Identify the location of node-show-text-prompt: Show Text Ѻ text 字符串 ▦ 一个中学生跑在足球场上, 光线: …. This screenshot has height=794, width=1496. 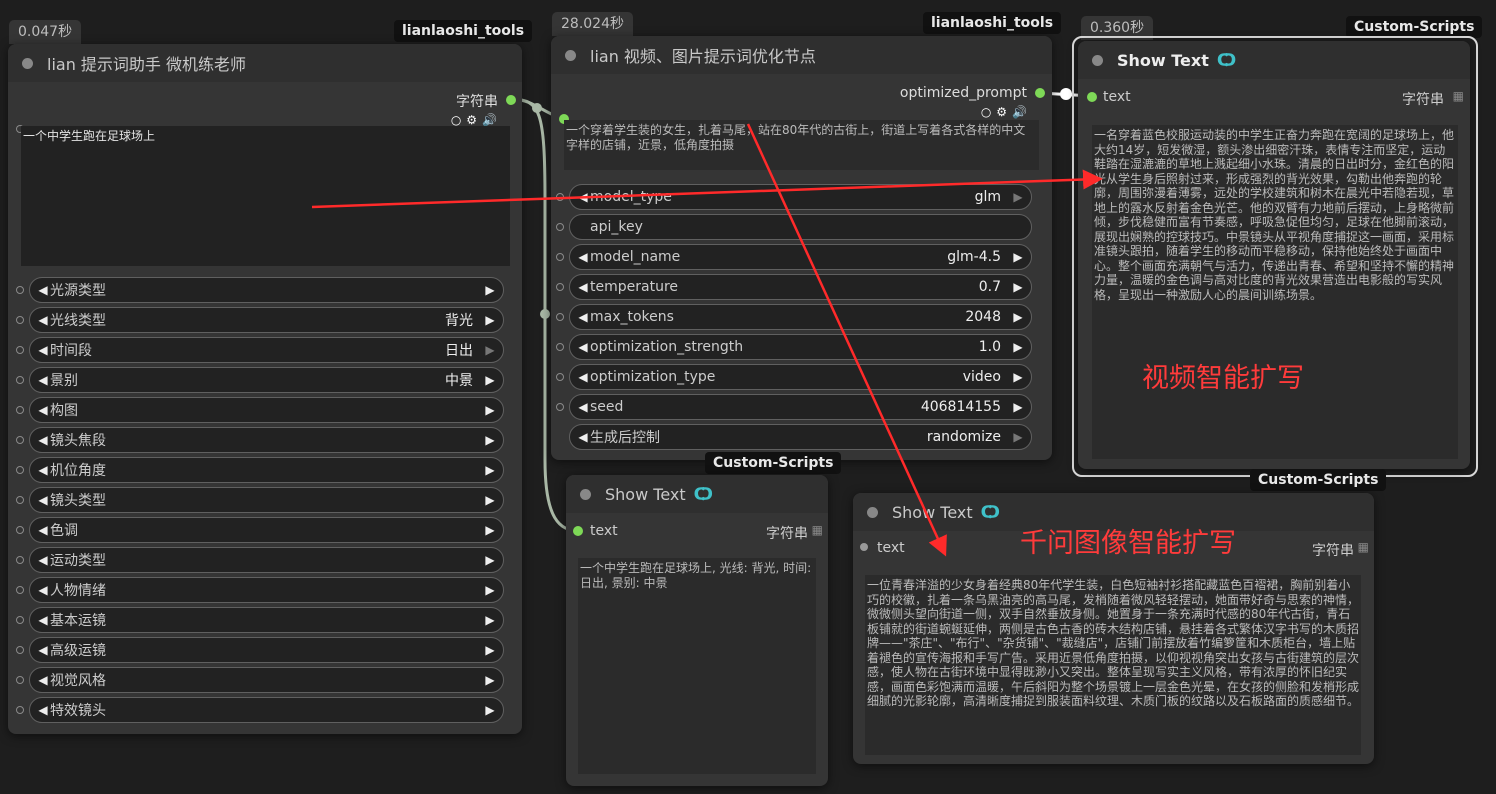
(697, 630).